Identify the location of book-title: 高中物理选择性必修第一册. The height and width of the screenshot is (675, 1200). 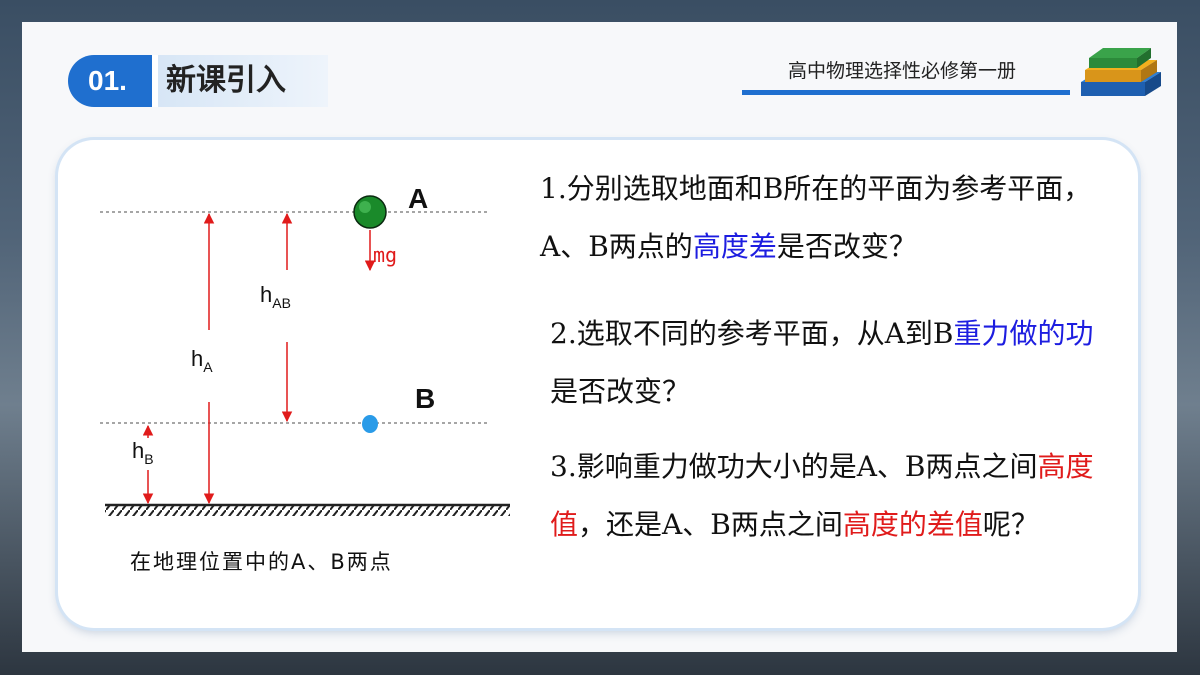
(901, 71).